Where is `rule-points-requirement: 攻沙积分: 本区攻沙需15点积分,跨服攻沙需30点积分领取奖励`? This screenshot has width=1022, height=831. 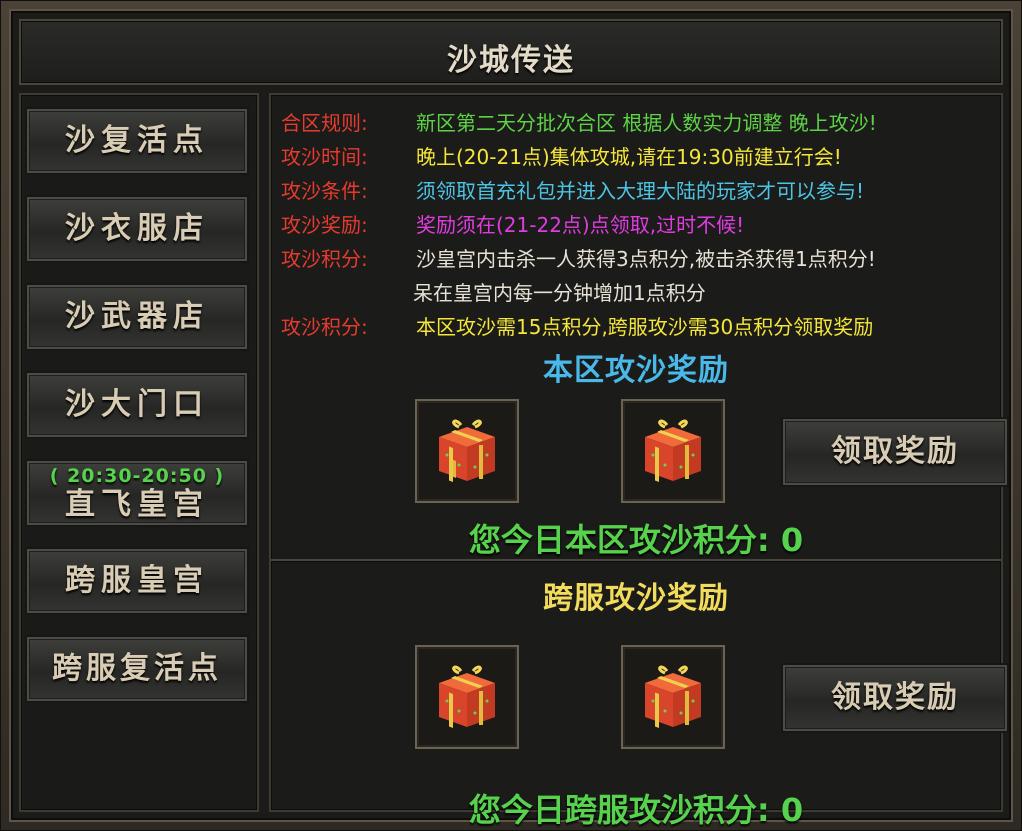
rule-points-requirement: 攻沙积分: 本区攻沙需15点积分,跨服攻沙需30点积分领取奖励 is located at coordinates (577, 325).